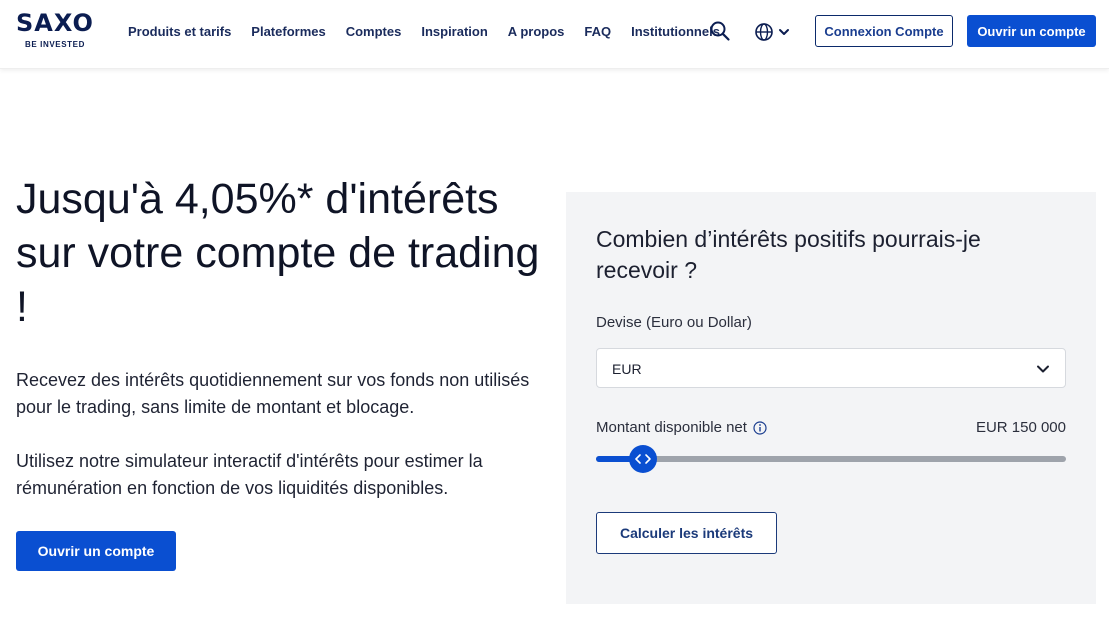  Describe the element at coordinates (831, 459) in the screenshot. I see `amount-slider` at that location.